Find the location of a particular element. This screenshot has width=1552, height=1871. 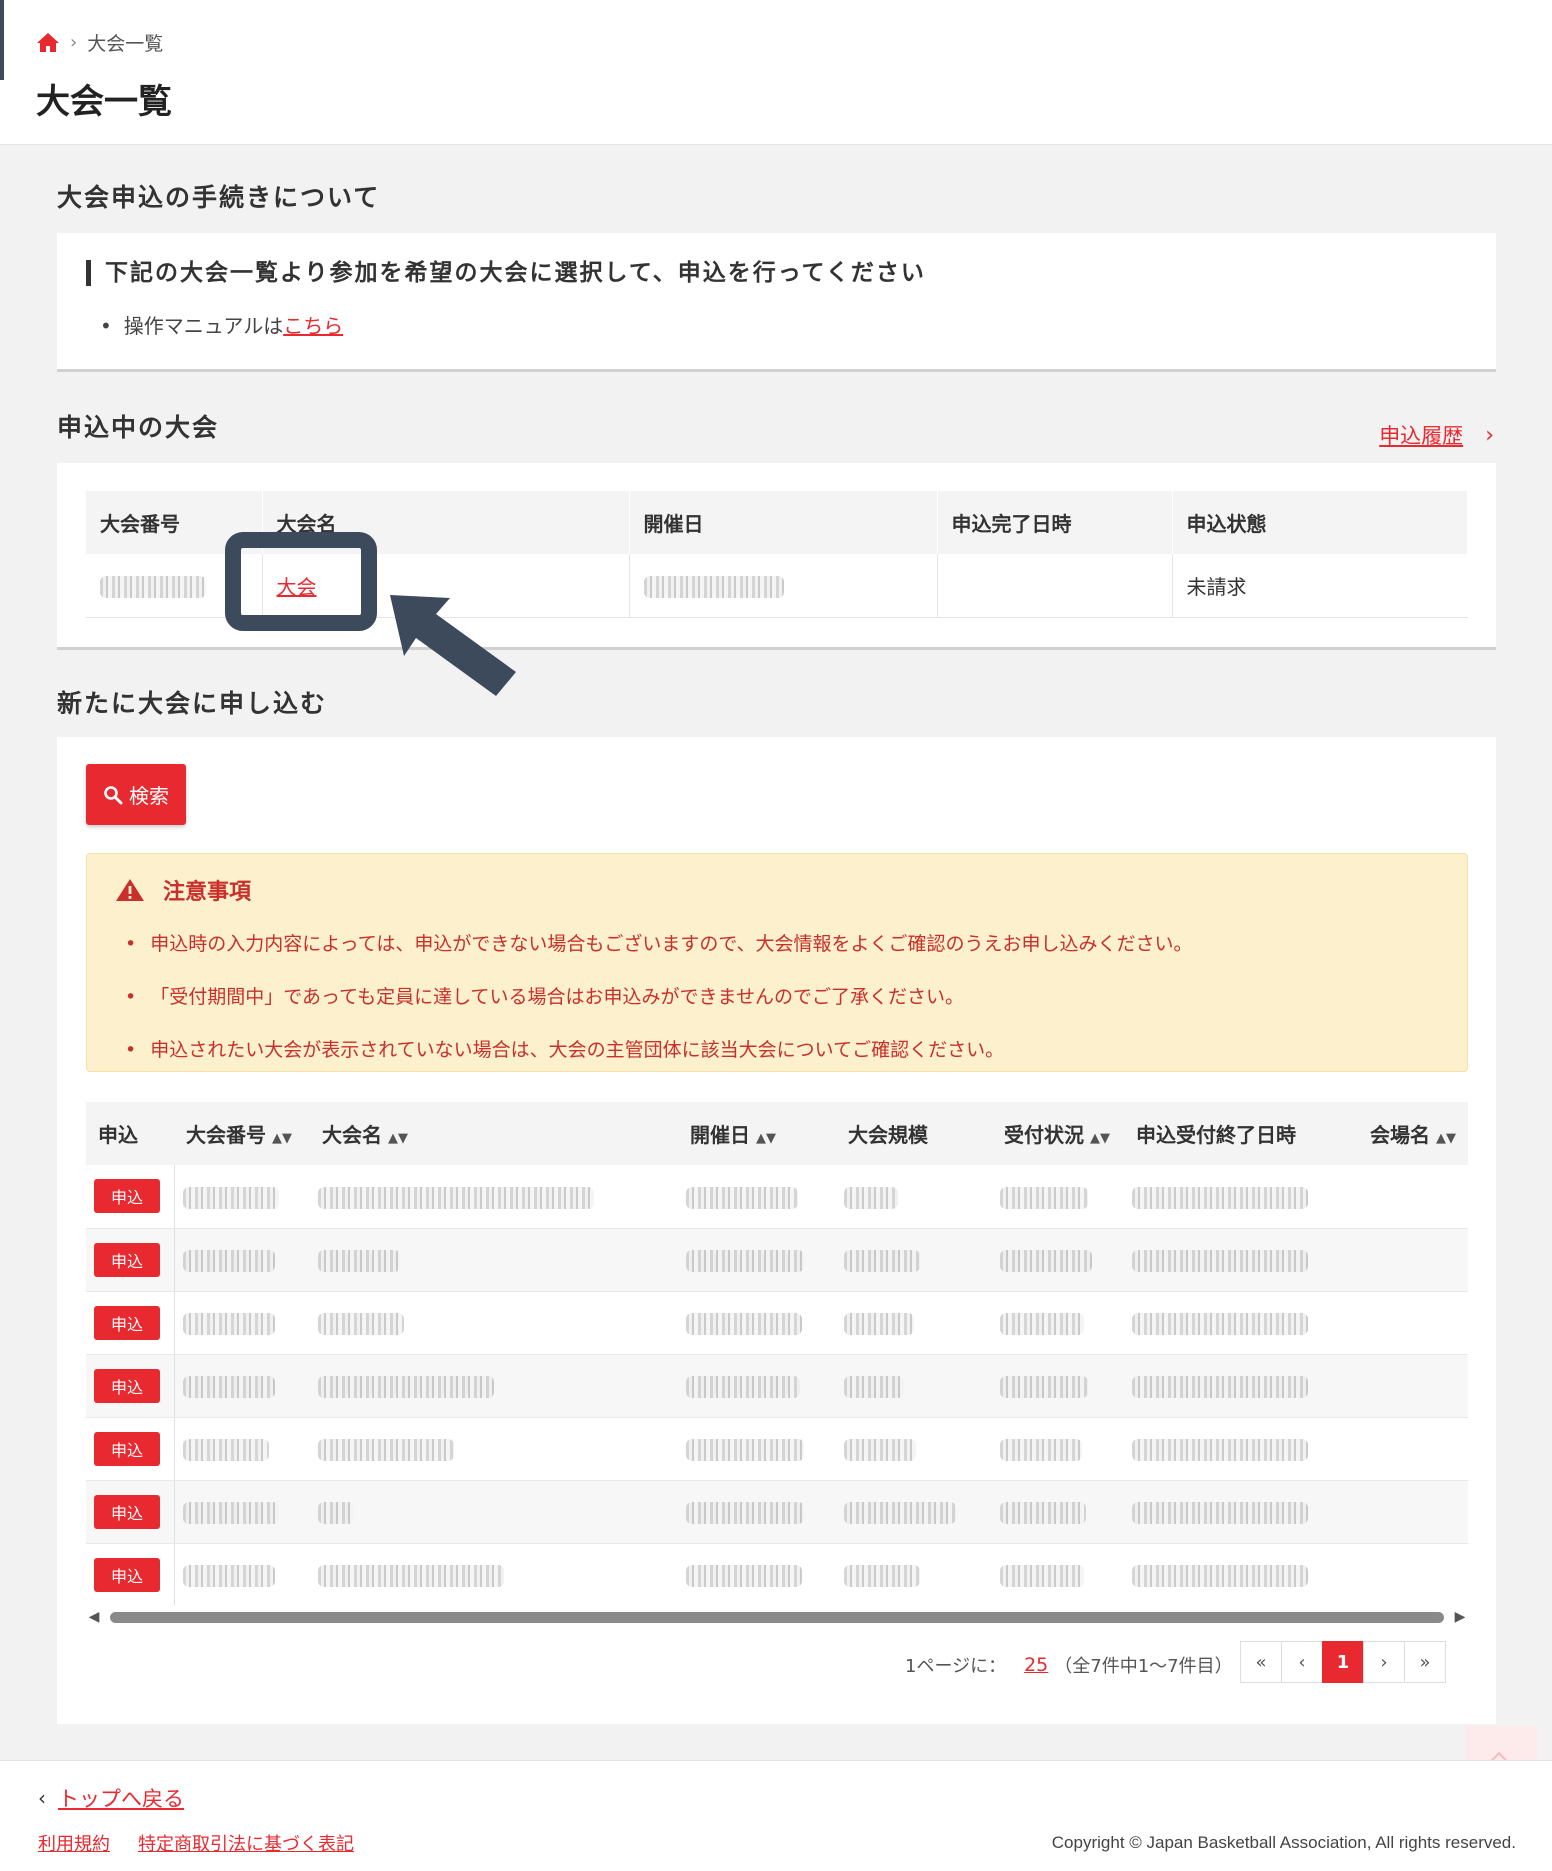

pagination: « ‹ 1 › » is located at coordinates (1343, 1662).